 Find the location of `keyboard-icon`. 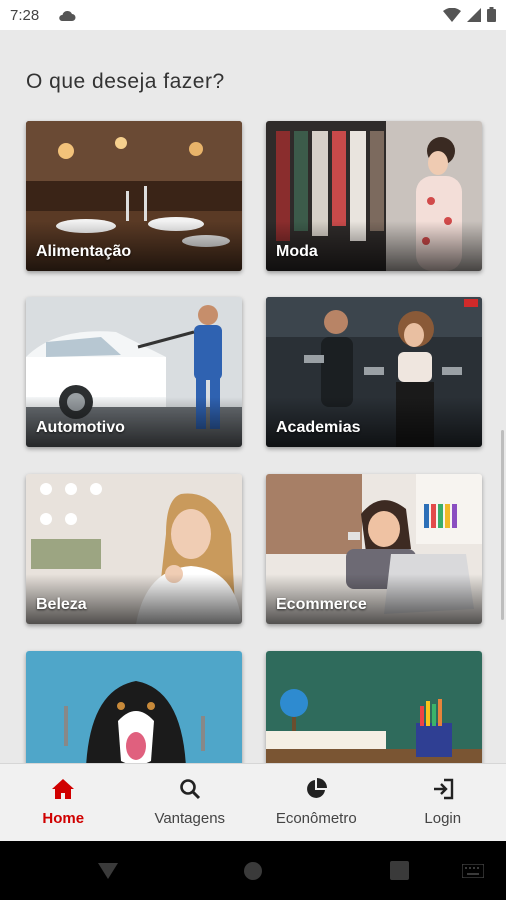

keyboard-icon is located at coordinates (473, 873).